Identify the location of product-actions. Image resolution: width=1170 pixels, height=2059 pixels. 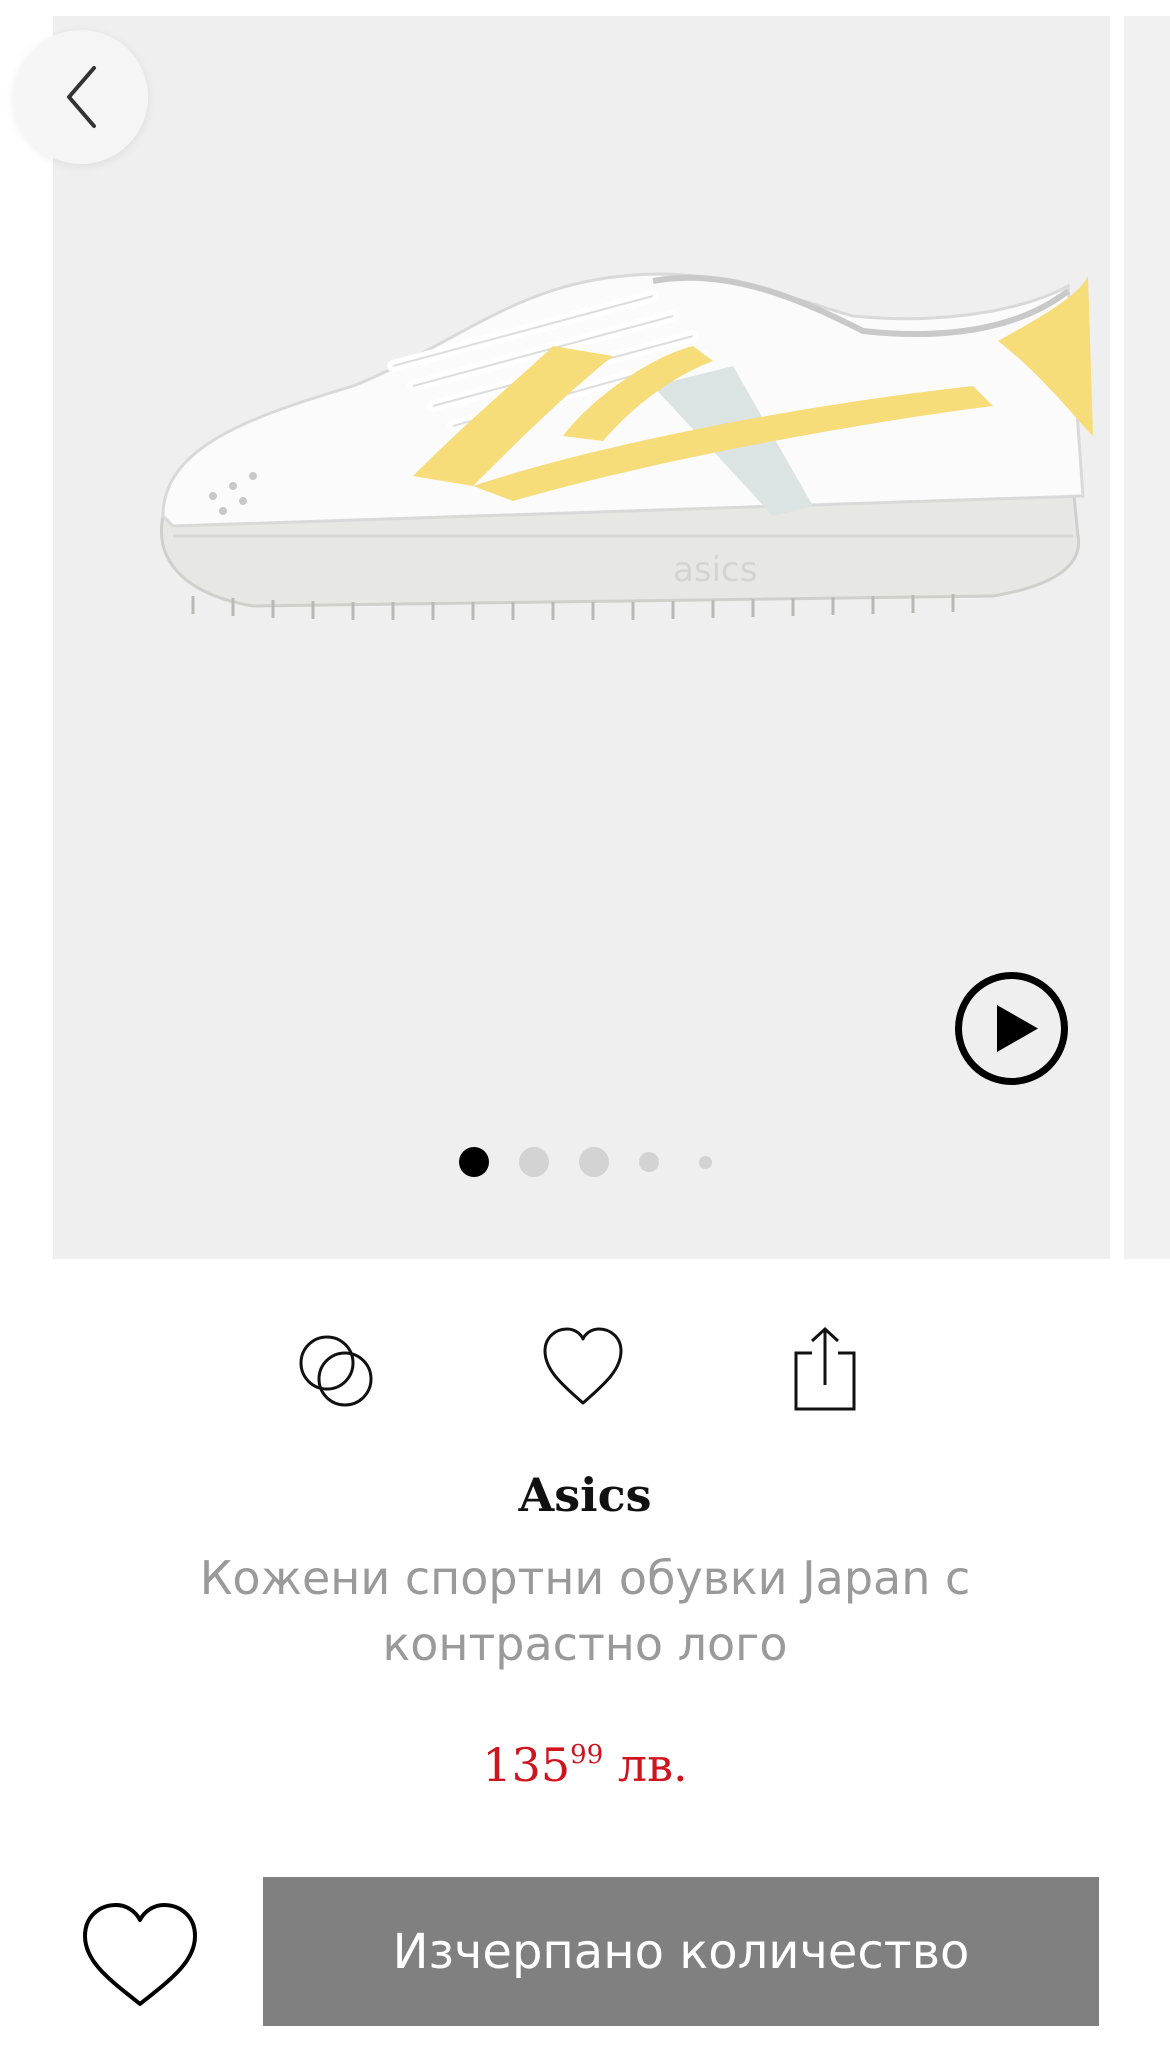
(585, 1370).